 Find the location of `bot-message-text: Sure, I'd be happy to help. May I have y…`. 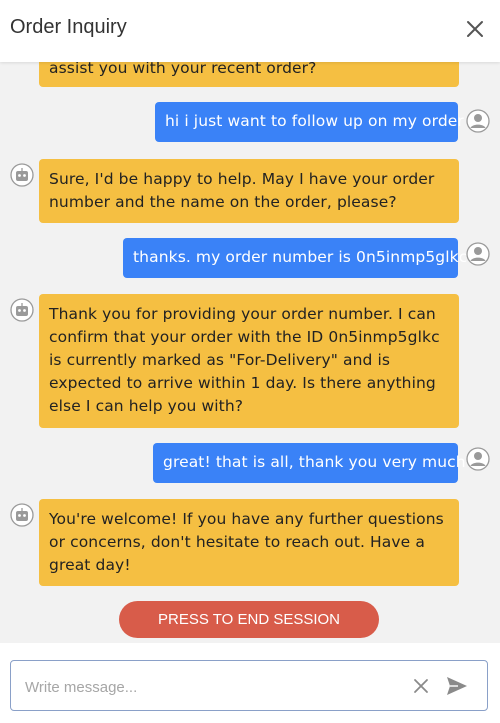

bot-message-text: Sure, I'd be happy to help. May I have y… is located at coordinates (242, 190).